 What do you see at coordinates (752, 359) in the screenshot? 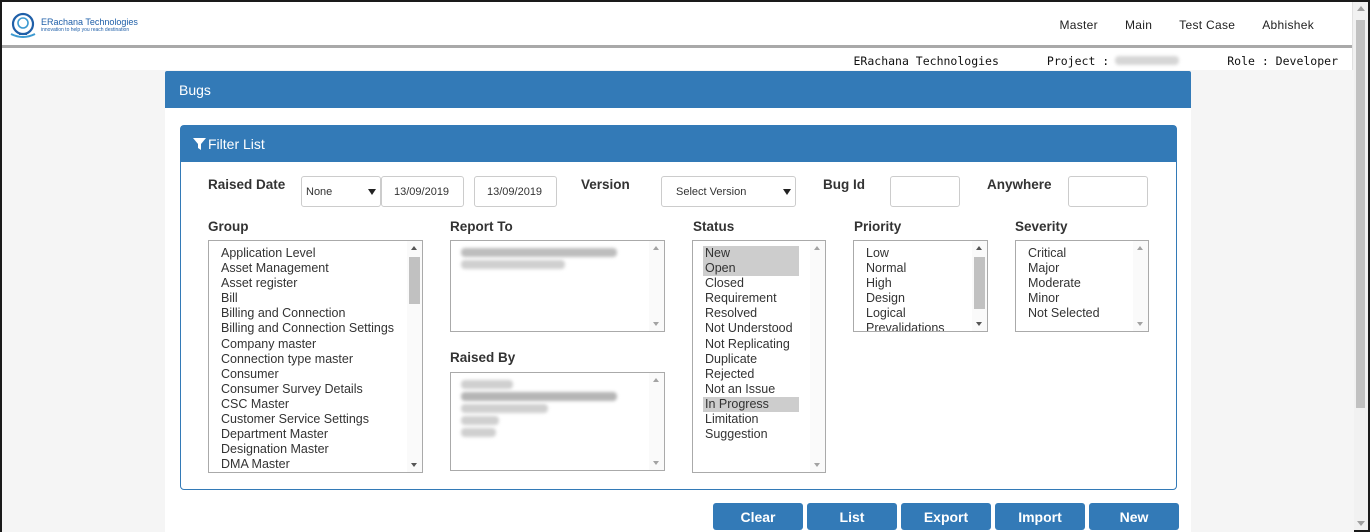
I see `list-item: Duplicate` at bounding box center [752, 359].